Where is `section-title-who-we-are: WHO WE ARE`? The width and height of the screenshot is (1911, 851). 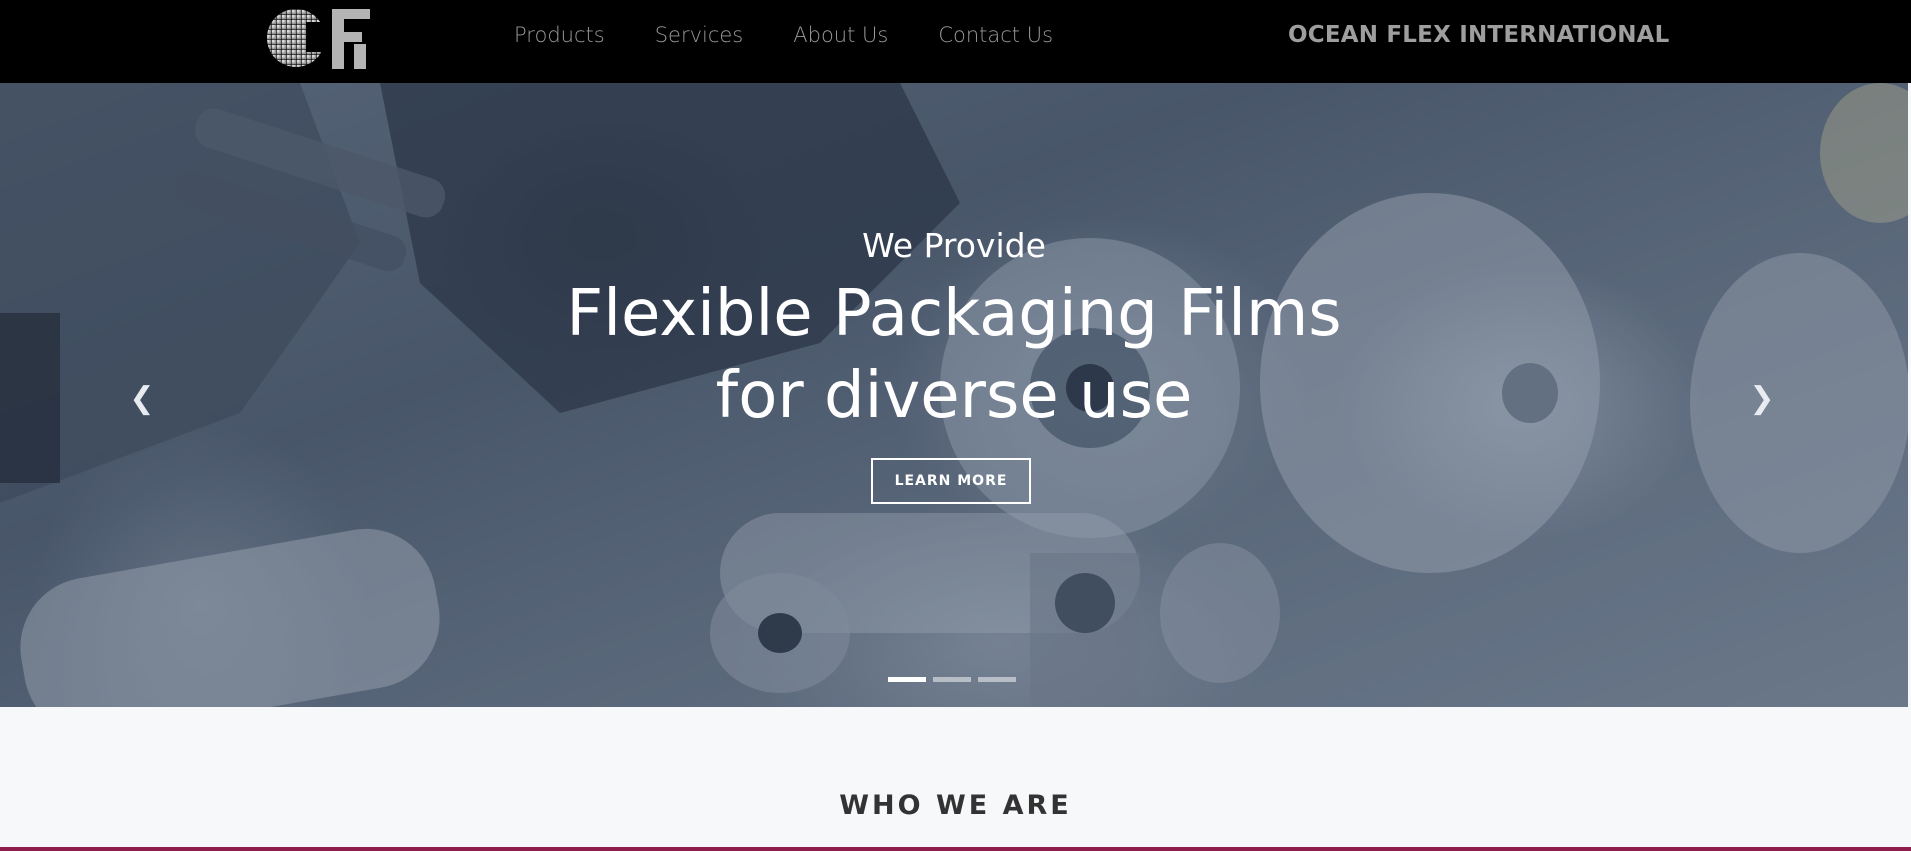 section-title-who-we-are: WHO WE ARE is located at coordinates (955, 805).